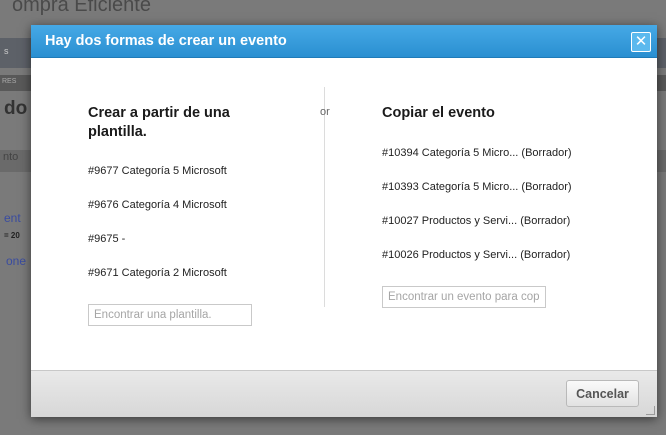 Image resolution: width=666 pixels, height=435 pixels. I want to click on template-item: #9671 Categoría 2 Microsoft, so click(157, 273).